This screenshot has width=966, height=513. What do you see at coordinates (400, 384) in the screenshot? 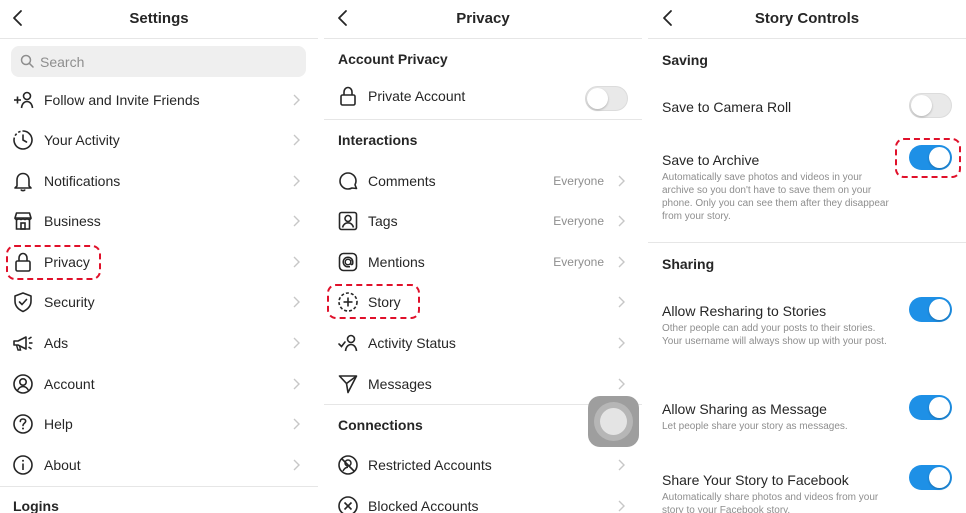
I see `privacy-item-label: Messages` at bounding box center [400, 384].